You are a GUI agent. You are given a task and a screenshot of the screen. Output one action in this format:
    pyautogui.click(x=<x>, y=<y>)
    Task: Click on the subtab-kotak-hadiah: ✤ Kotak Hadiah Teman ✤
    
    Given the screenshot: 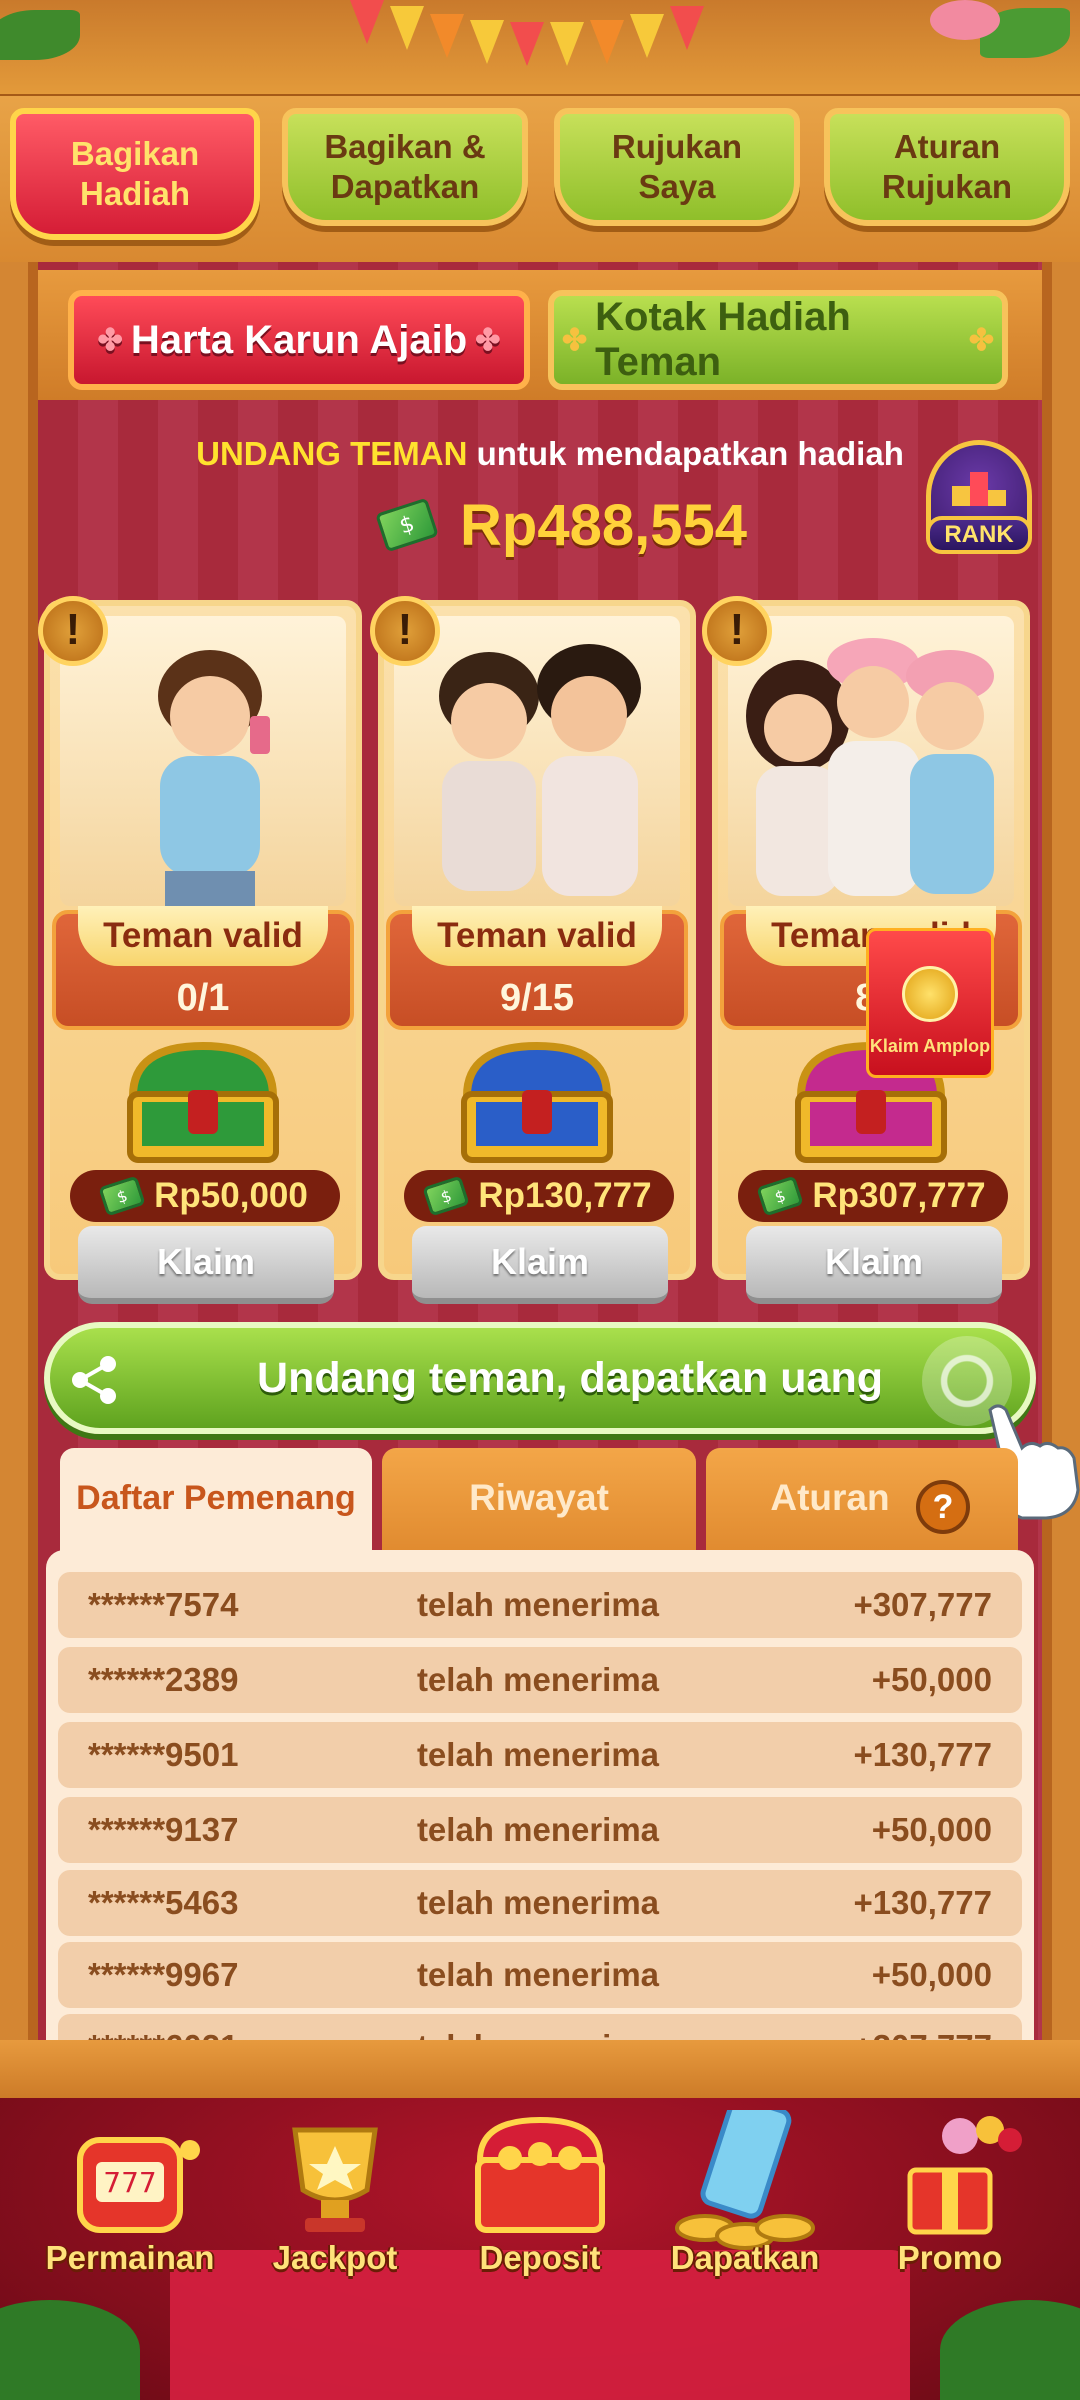 What is the action you would take?
    pyautogui.click(x=778, y=340)
    